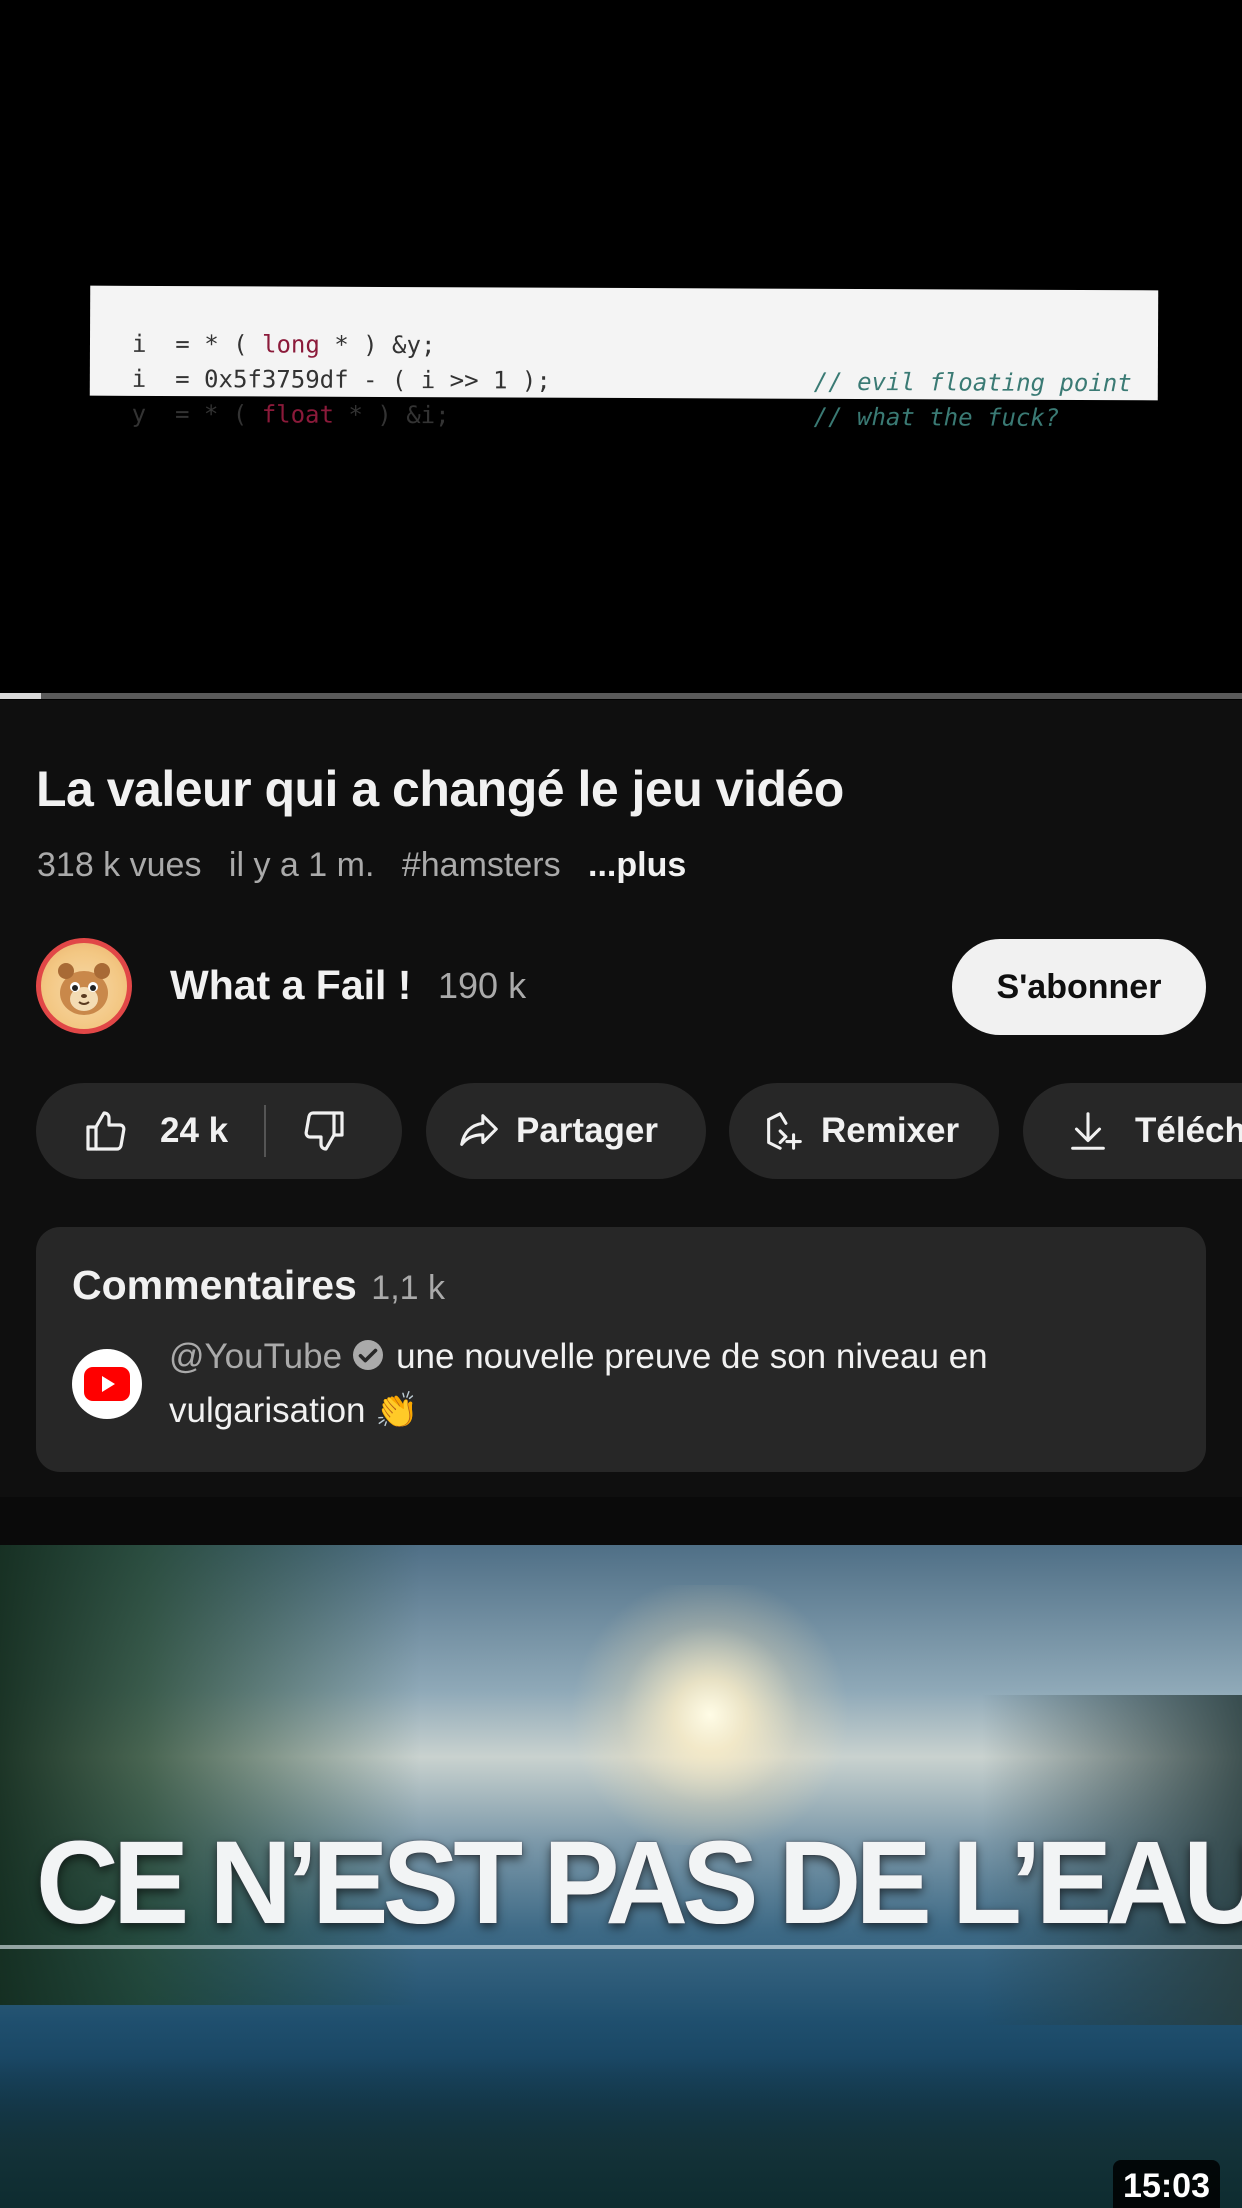  What do you see at coordinates (1188, 1130) in the screenshot?
I see `download-label: Téléch` at bounding box center [1188, 1130].